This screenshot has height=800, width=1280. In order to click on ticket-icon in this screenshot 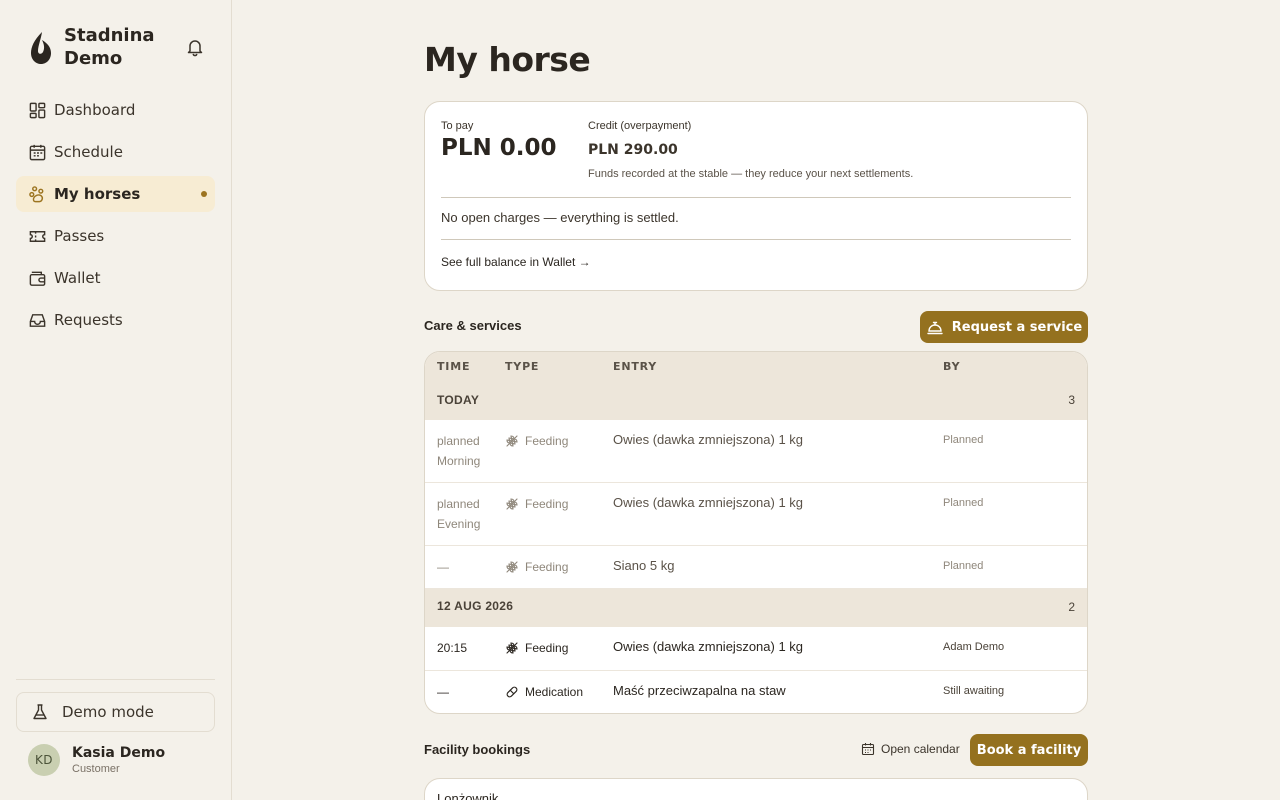, I will do `click(37, 236)`.